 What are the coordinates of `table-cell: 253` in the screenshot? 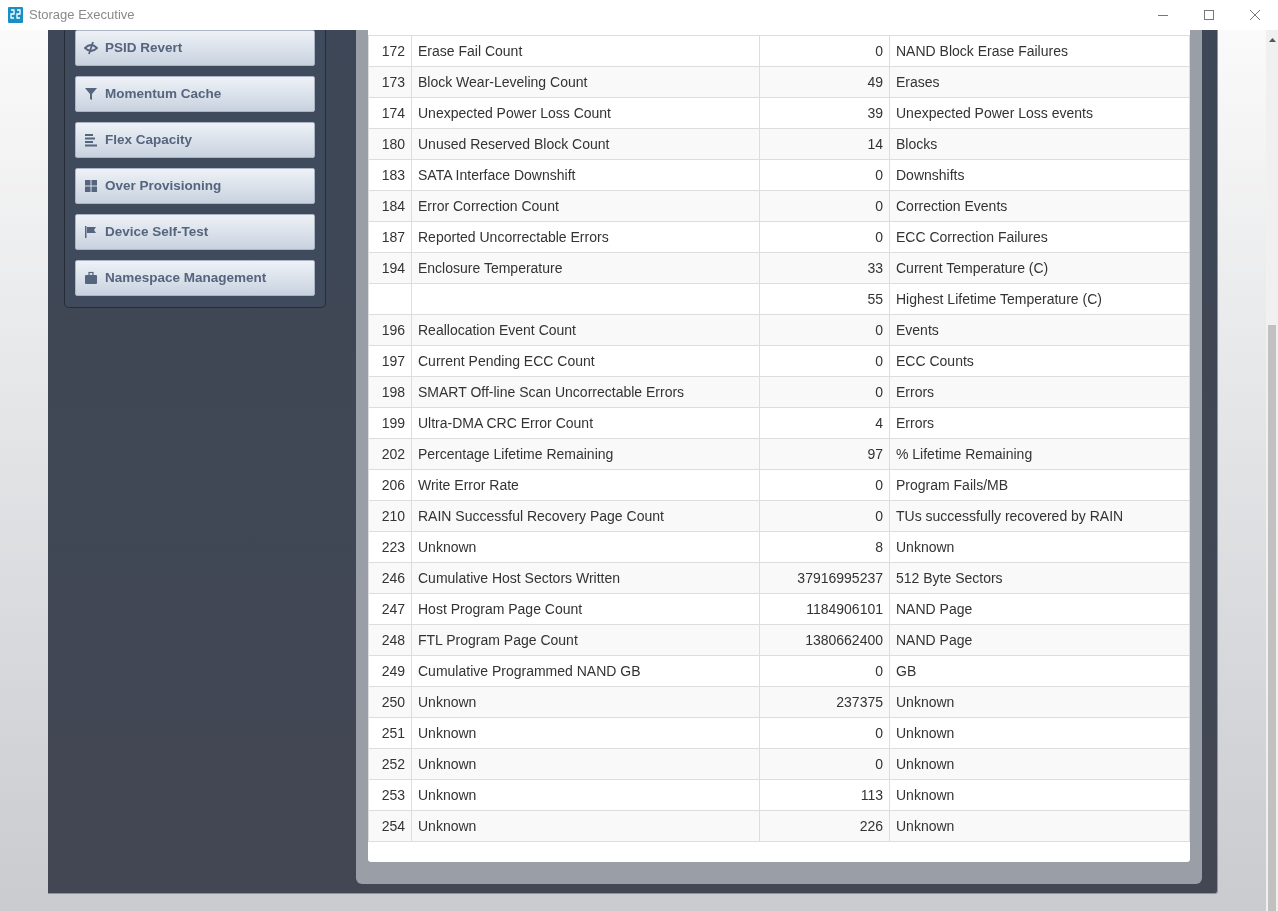 It's located at (390, 795).